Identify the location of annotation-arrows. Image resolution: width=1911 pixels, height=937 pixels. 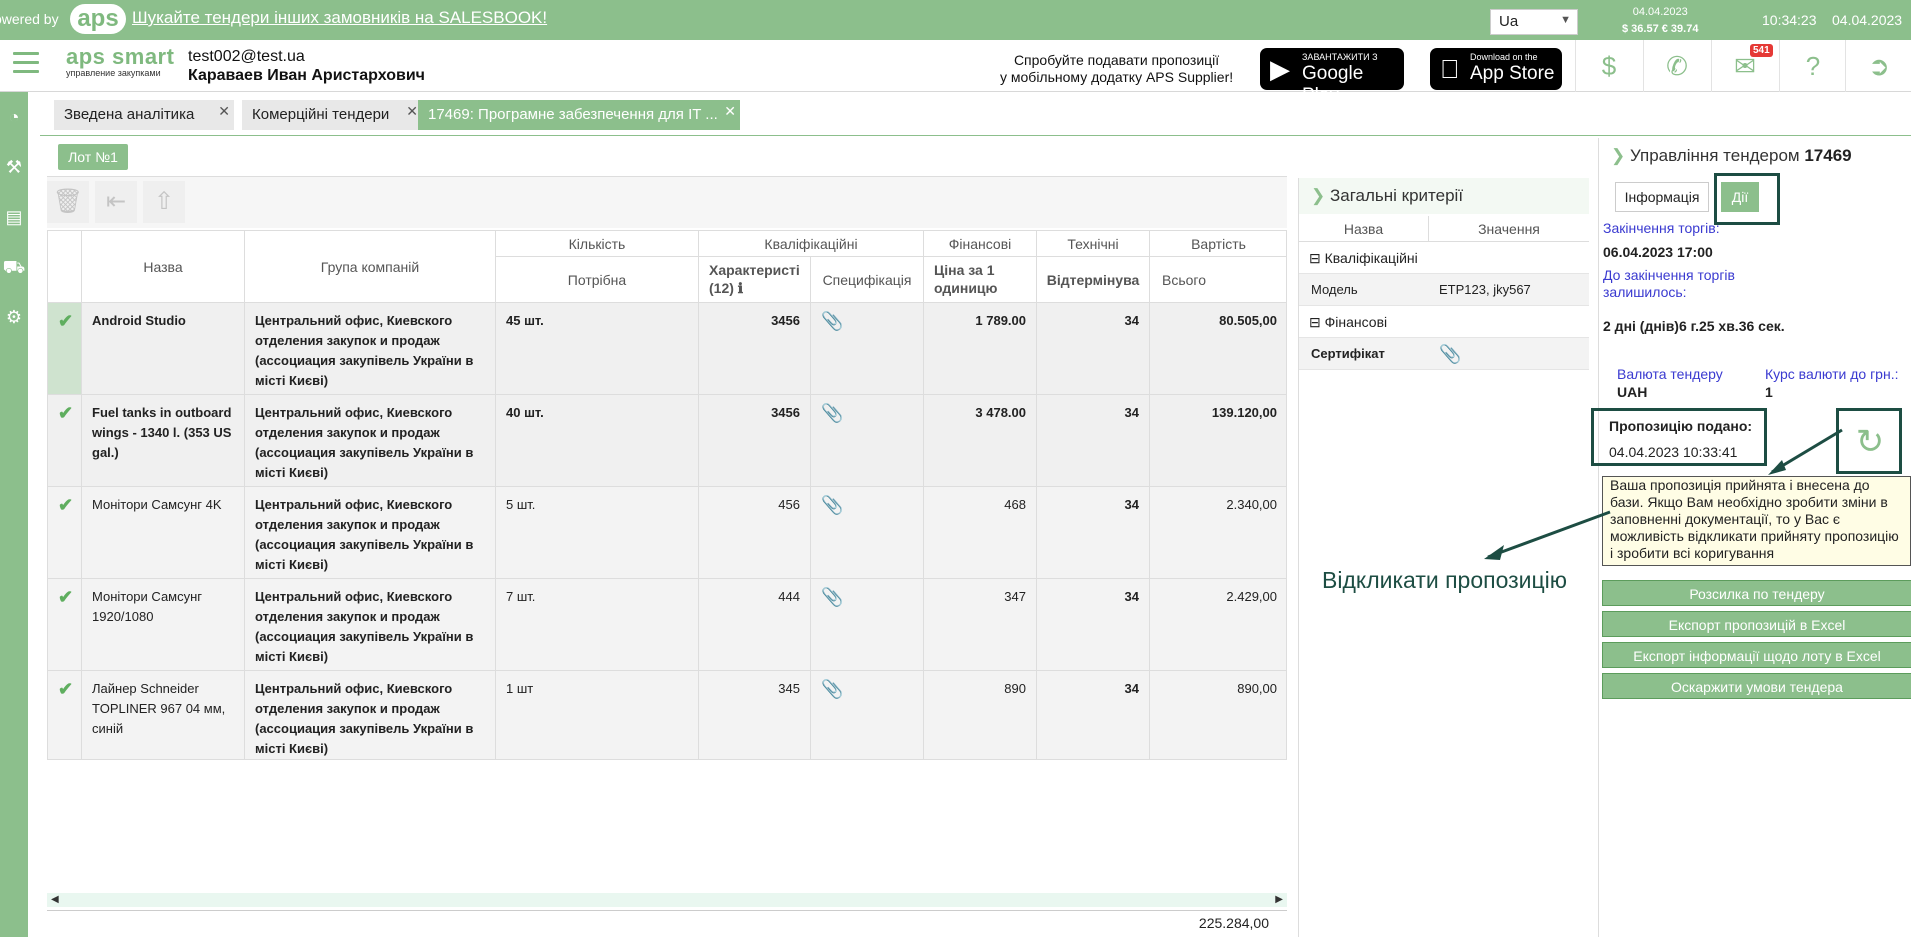
(1663, 494).